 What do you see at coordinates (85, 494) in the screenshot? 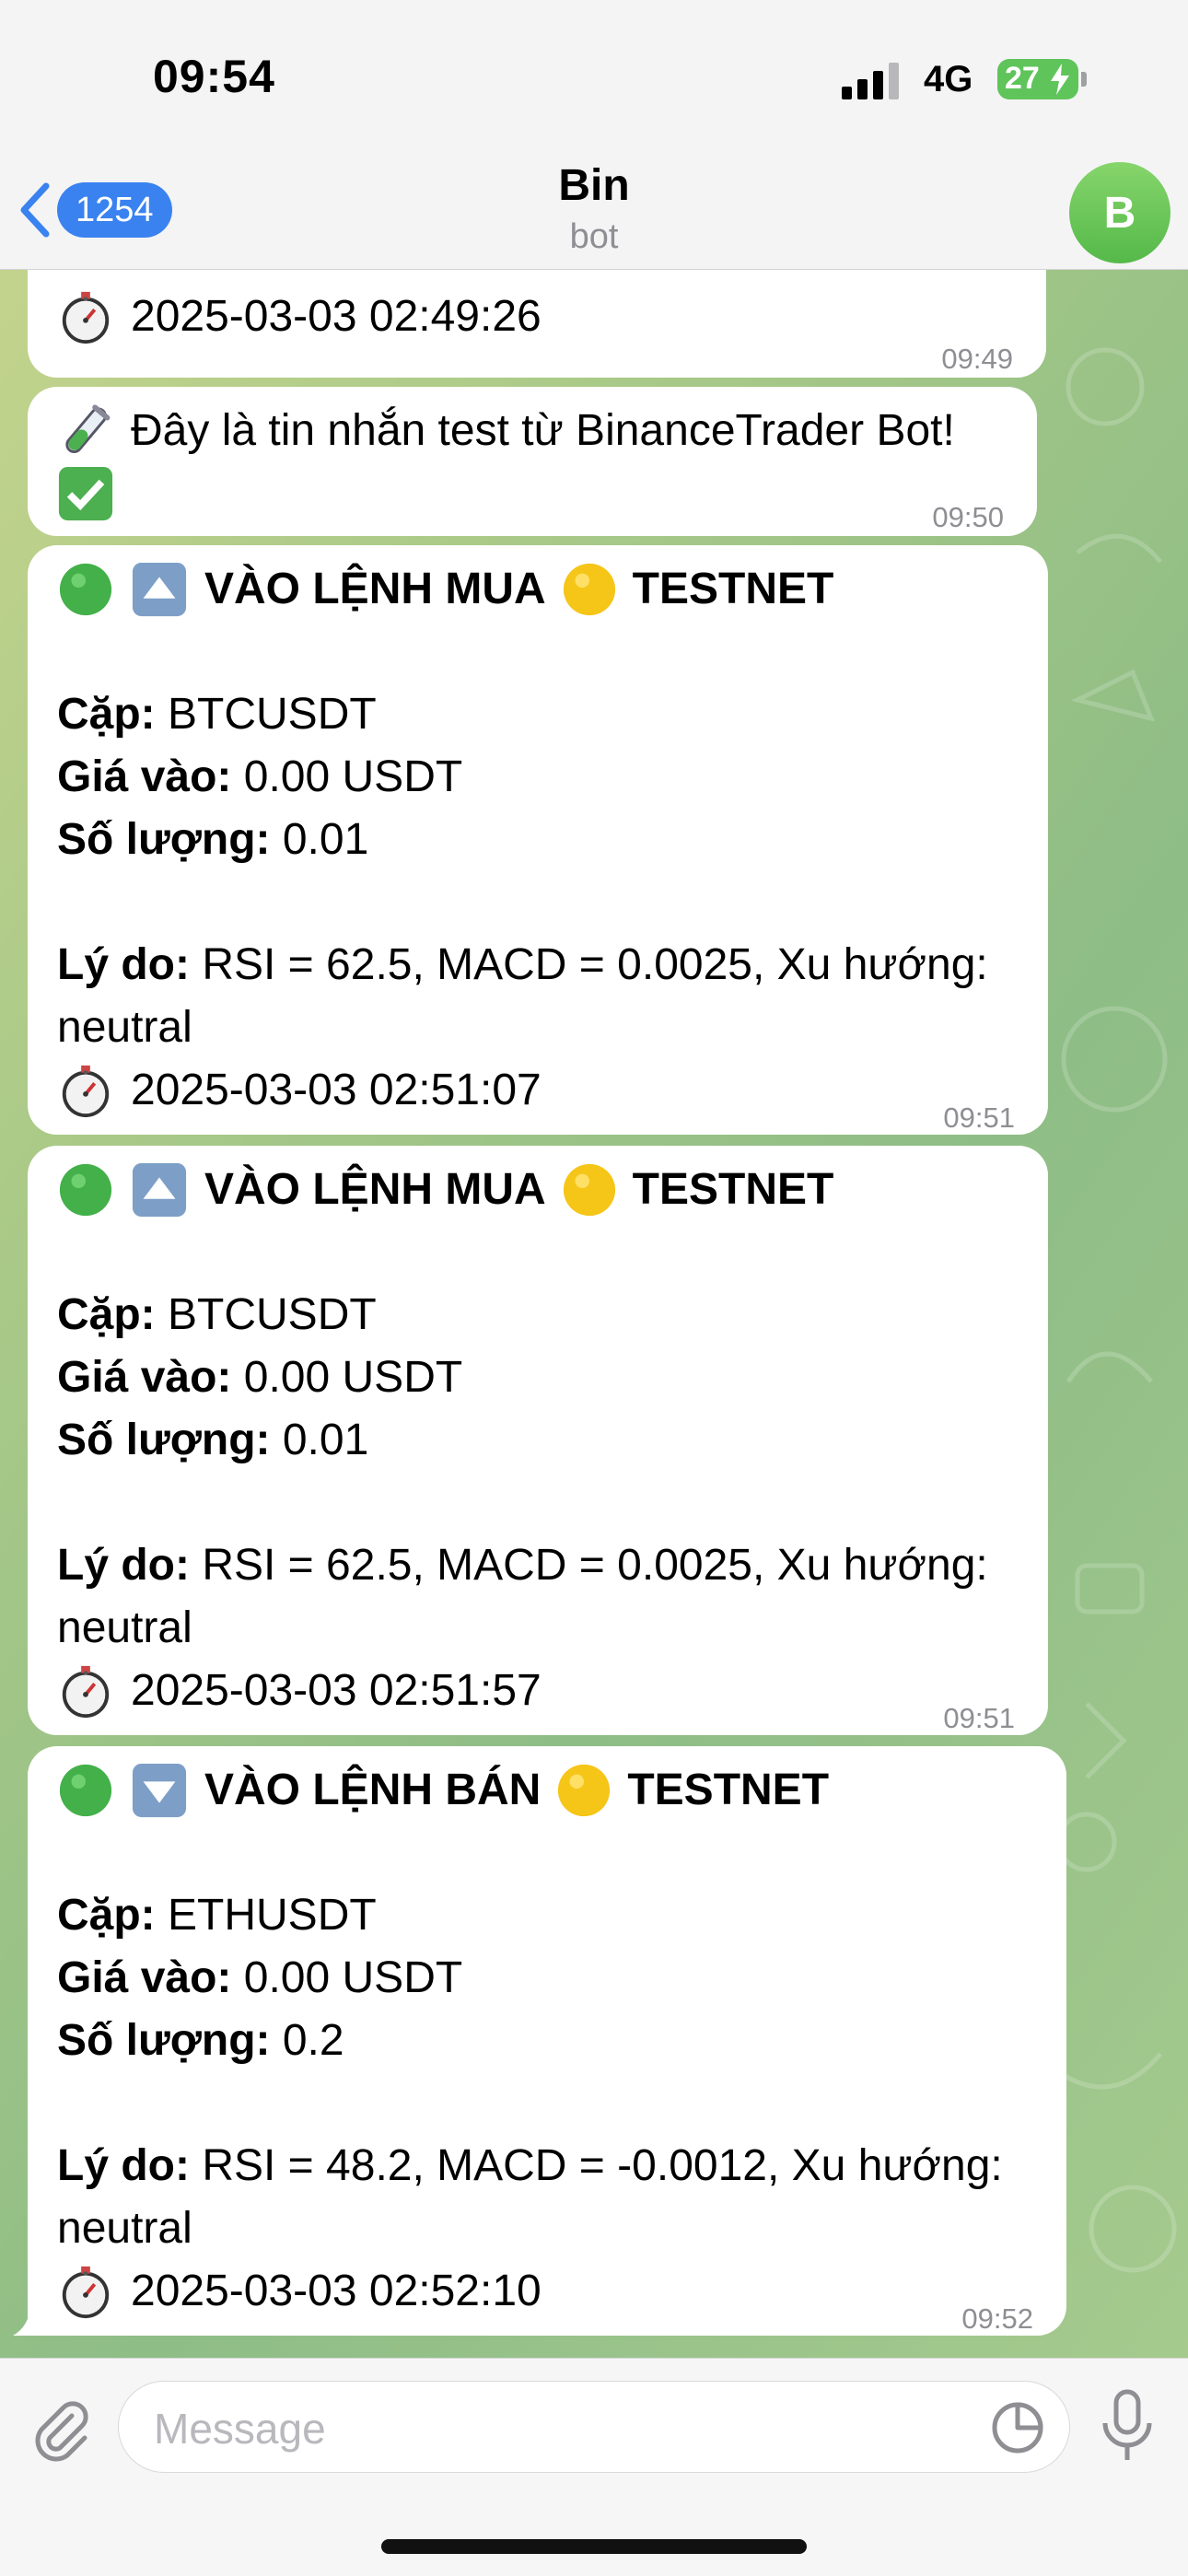
I see `check-mark-icon` at bounding box center [85, 494].